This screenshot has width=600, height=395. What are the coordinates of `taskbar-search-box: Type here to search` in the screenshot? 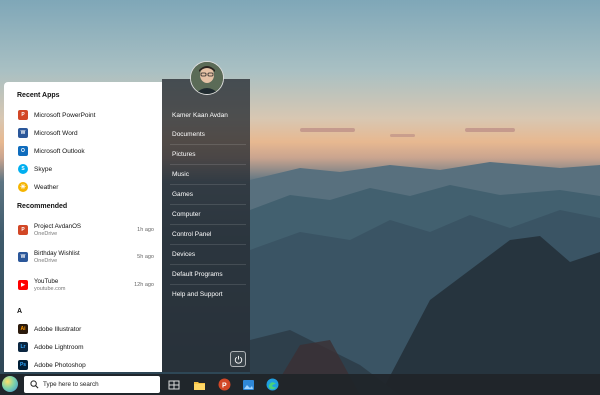 It's located at (92, 384).